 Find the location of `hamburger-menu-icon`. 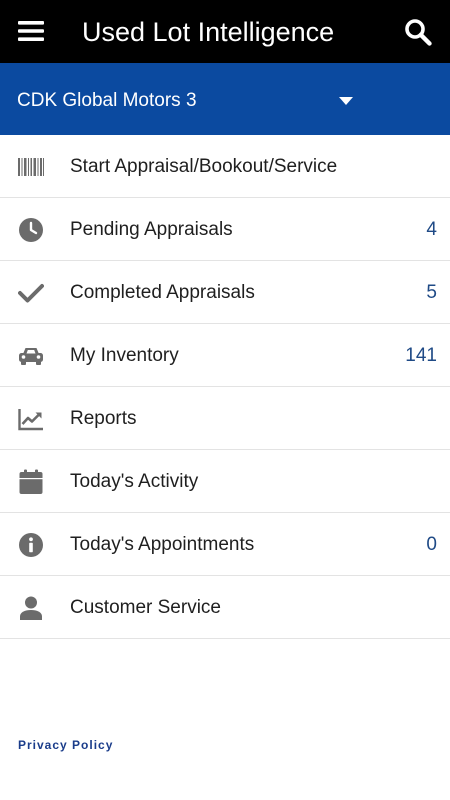

hamburger-menu-icon is located at coordinates (31, 31).